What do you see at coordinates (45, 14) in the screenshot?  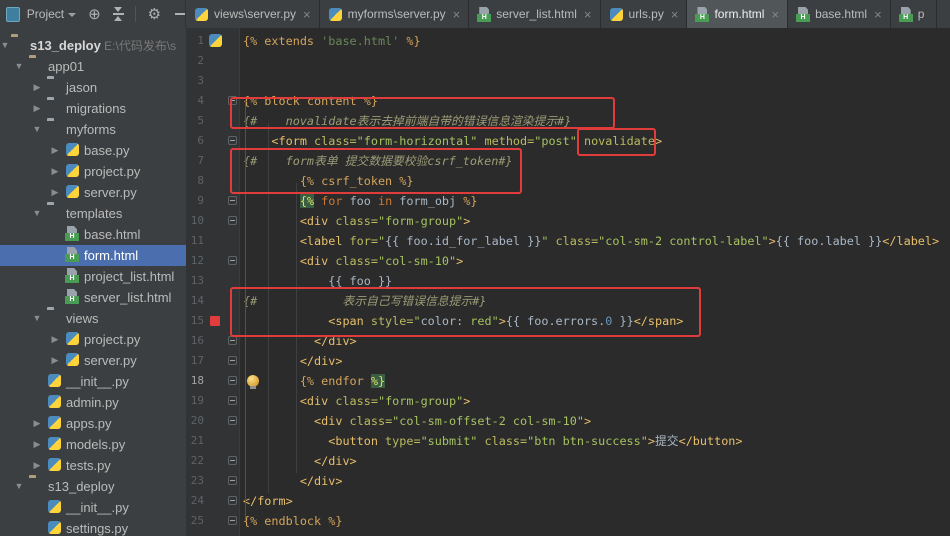 I see `project-title: Project` at bounding box center [45, 14].